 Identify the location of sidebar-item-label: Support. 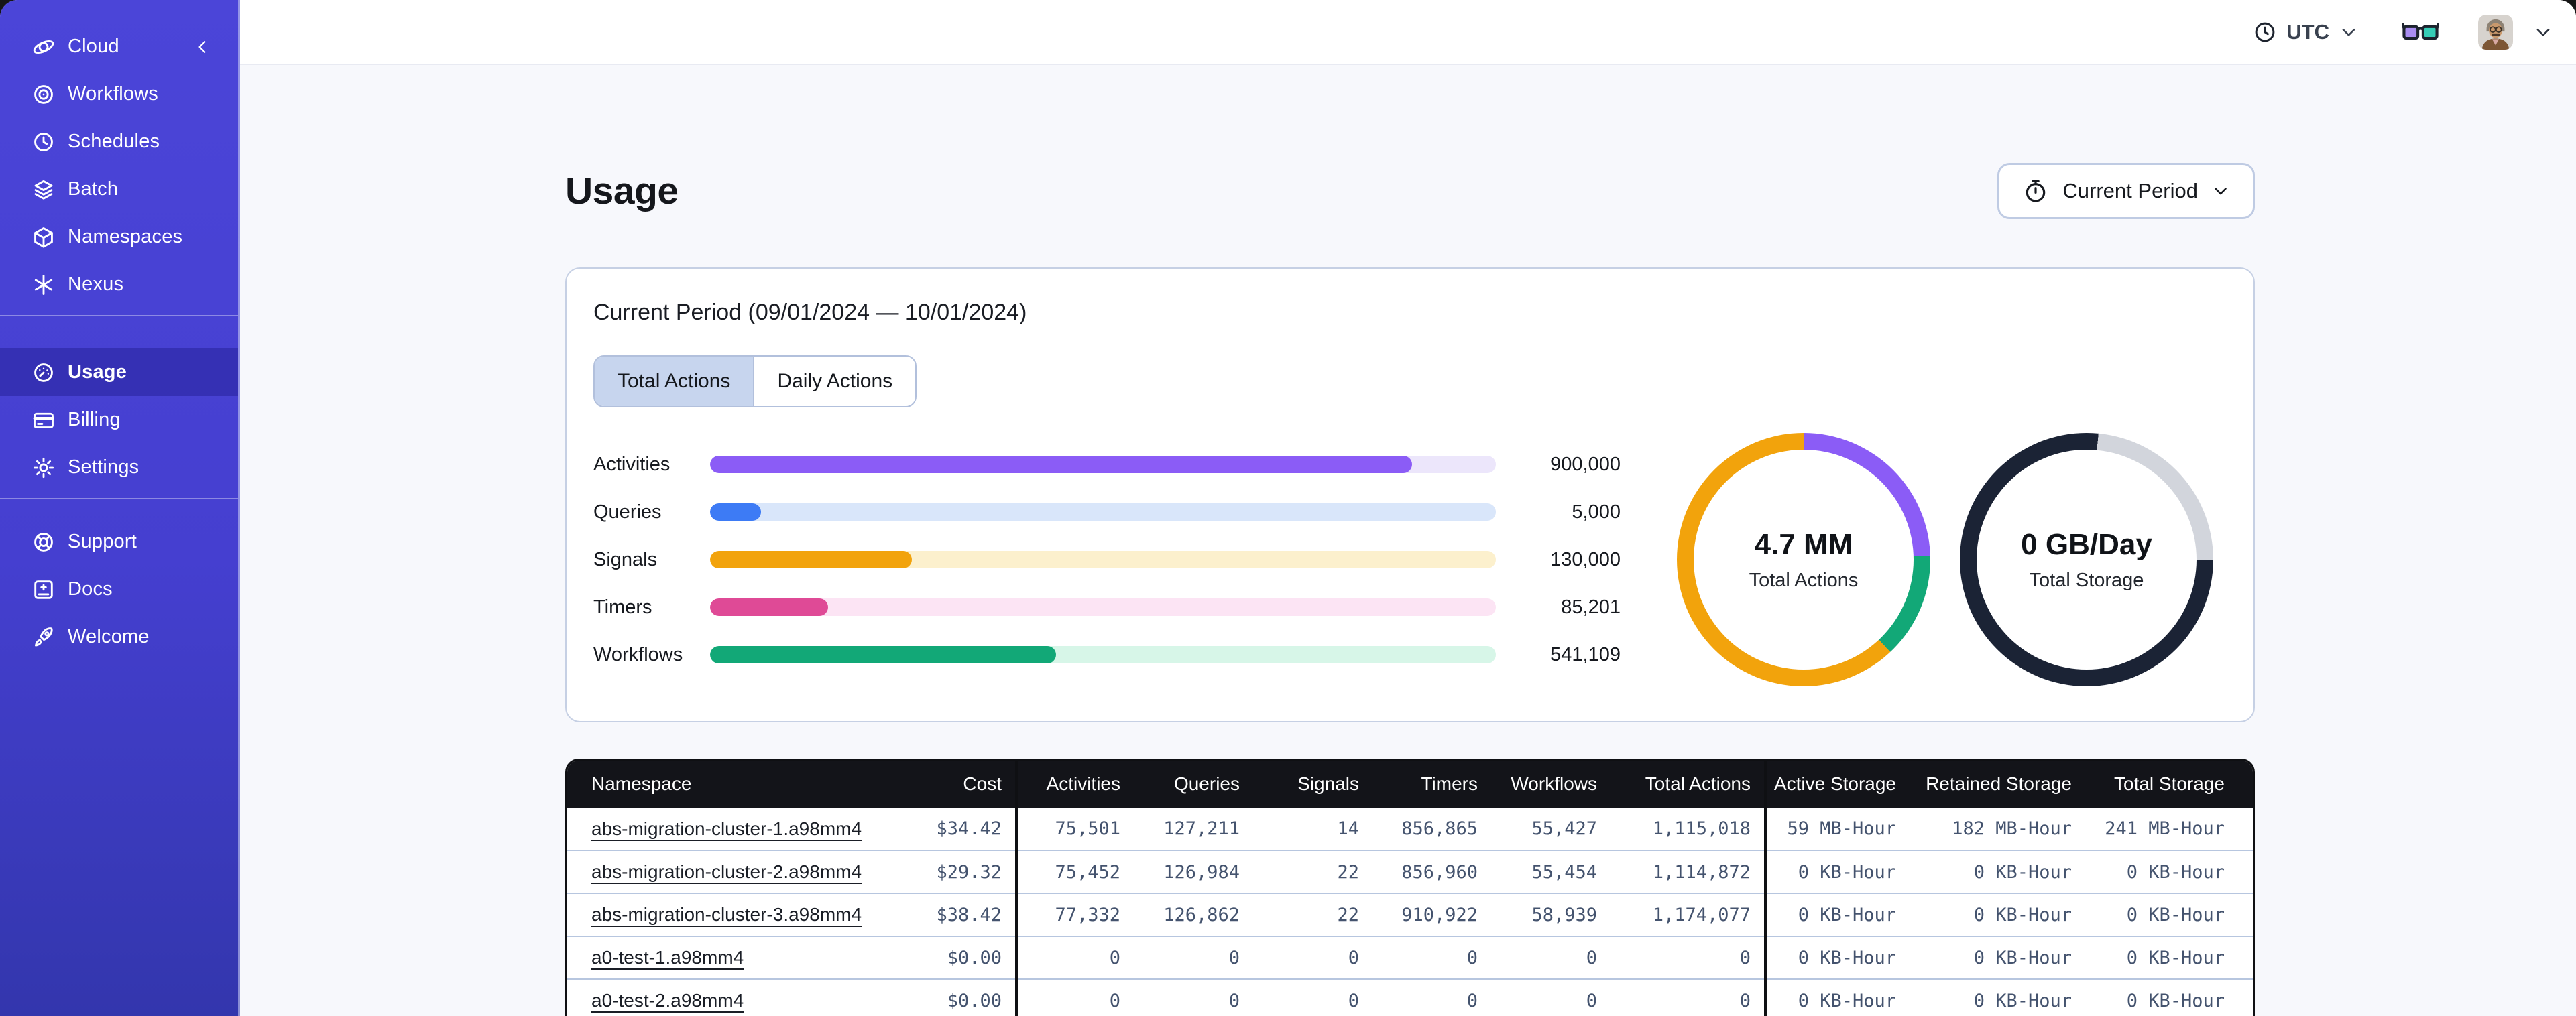
(102, 541).